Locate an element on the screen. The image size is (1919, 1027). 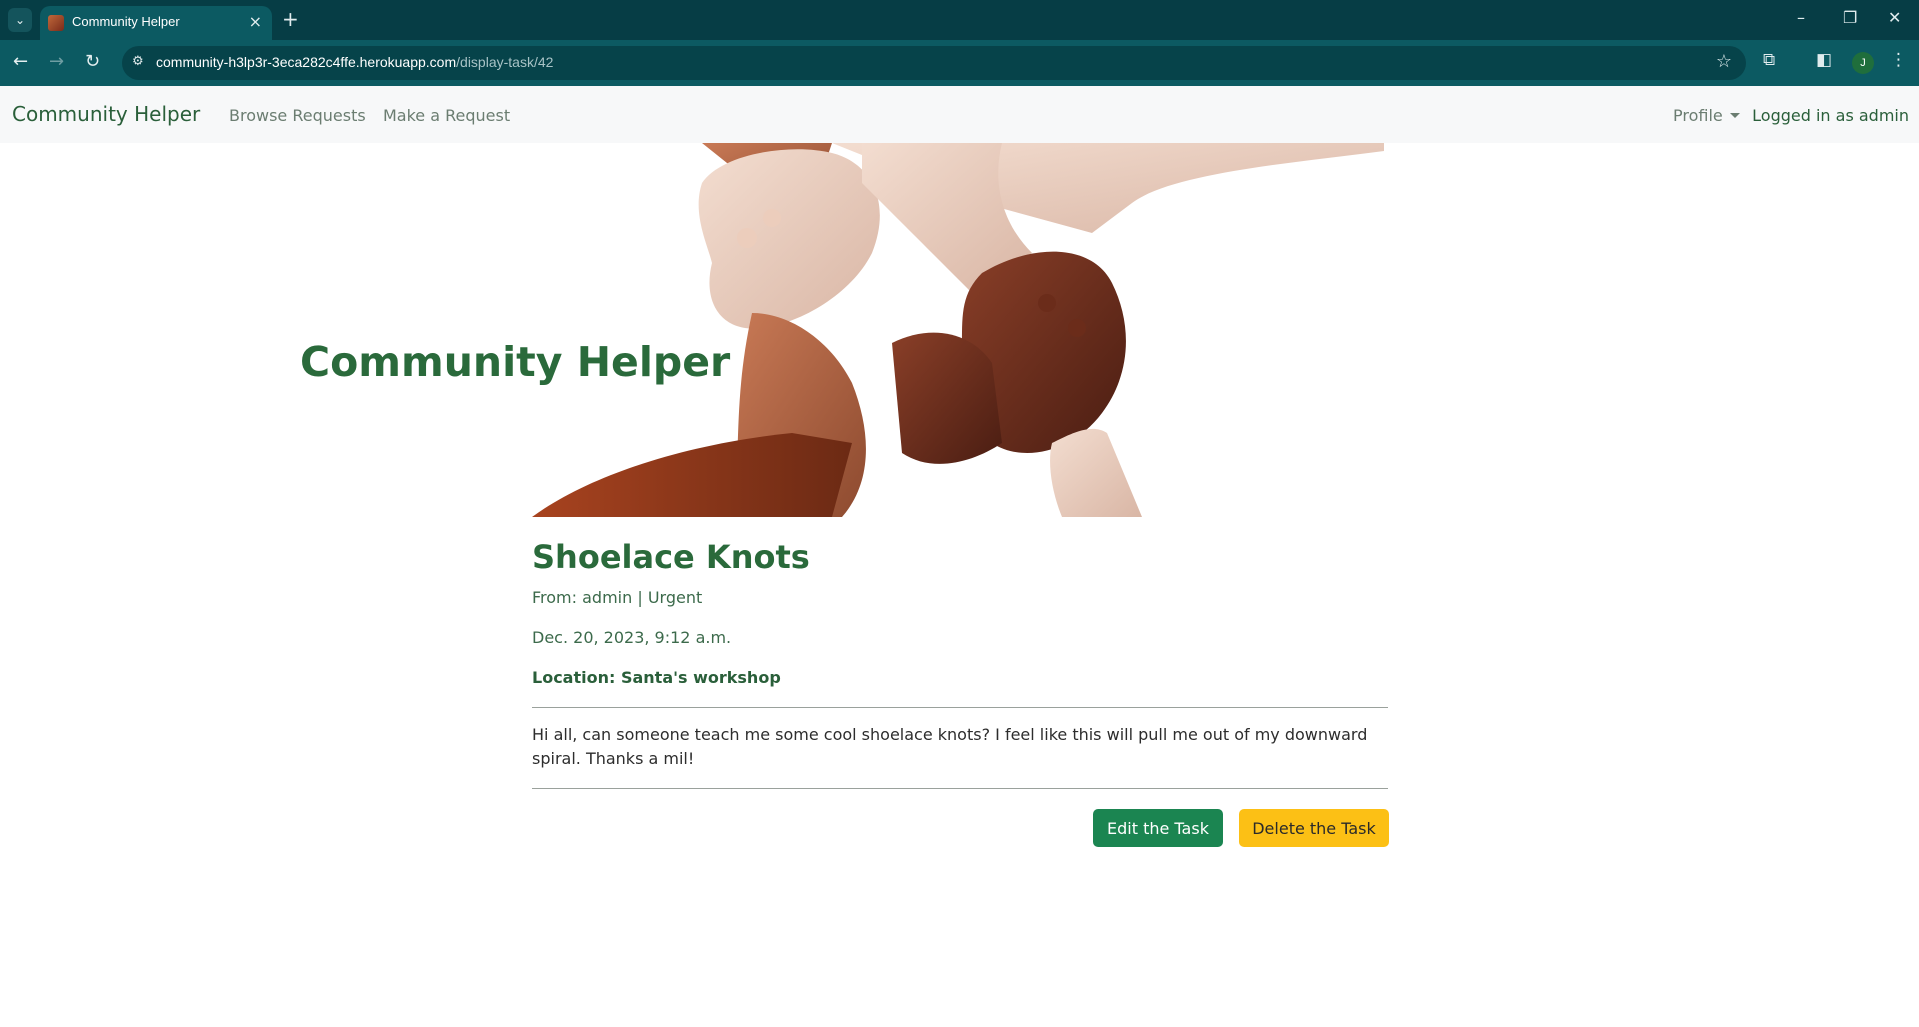
task-title: Shoelace Knots is located at coordinates (671, 557).